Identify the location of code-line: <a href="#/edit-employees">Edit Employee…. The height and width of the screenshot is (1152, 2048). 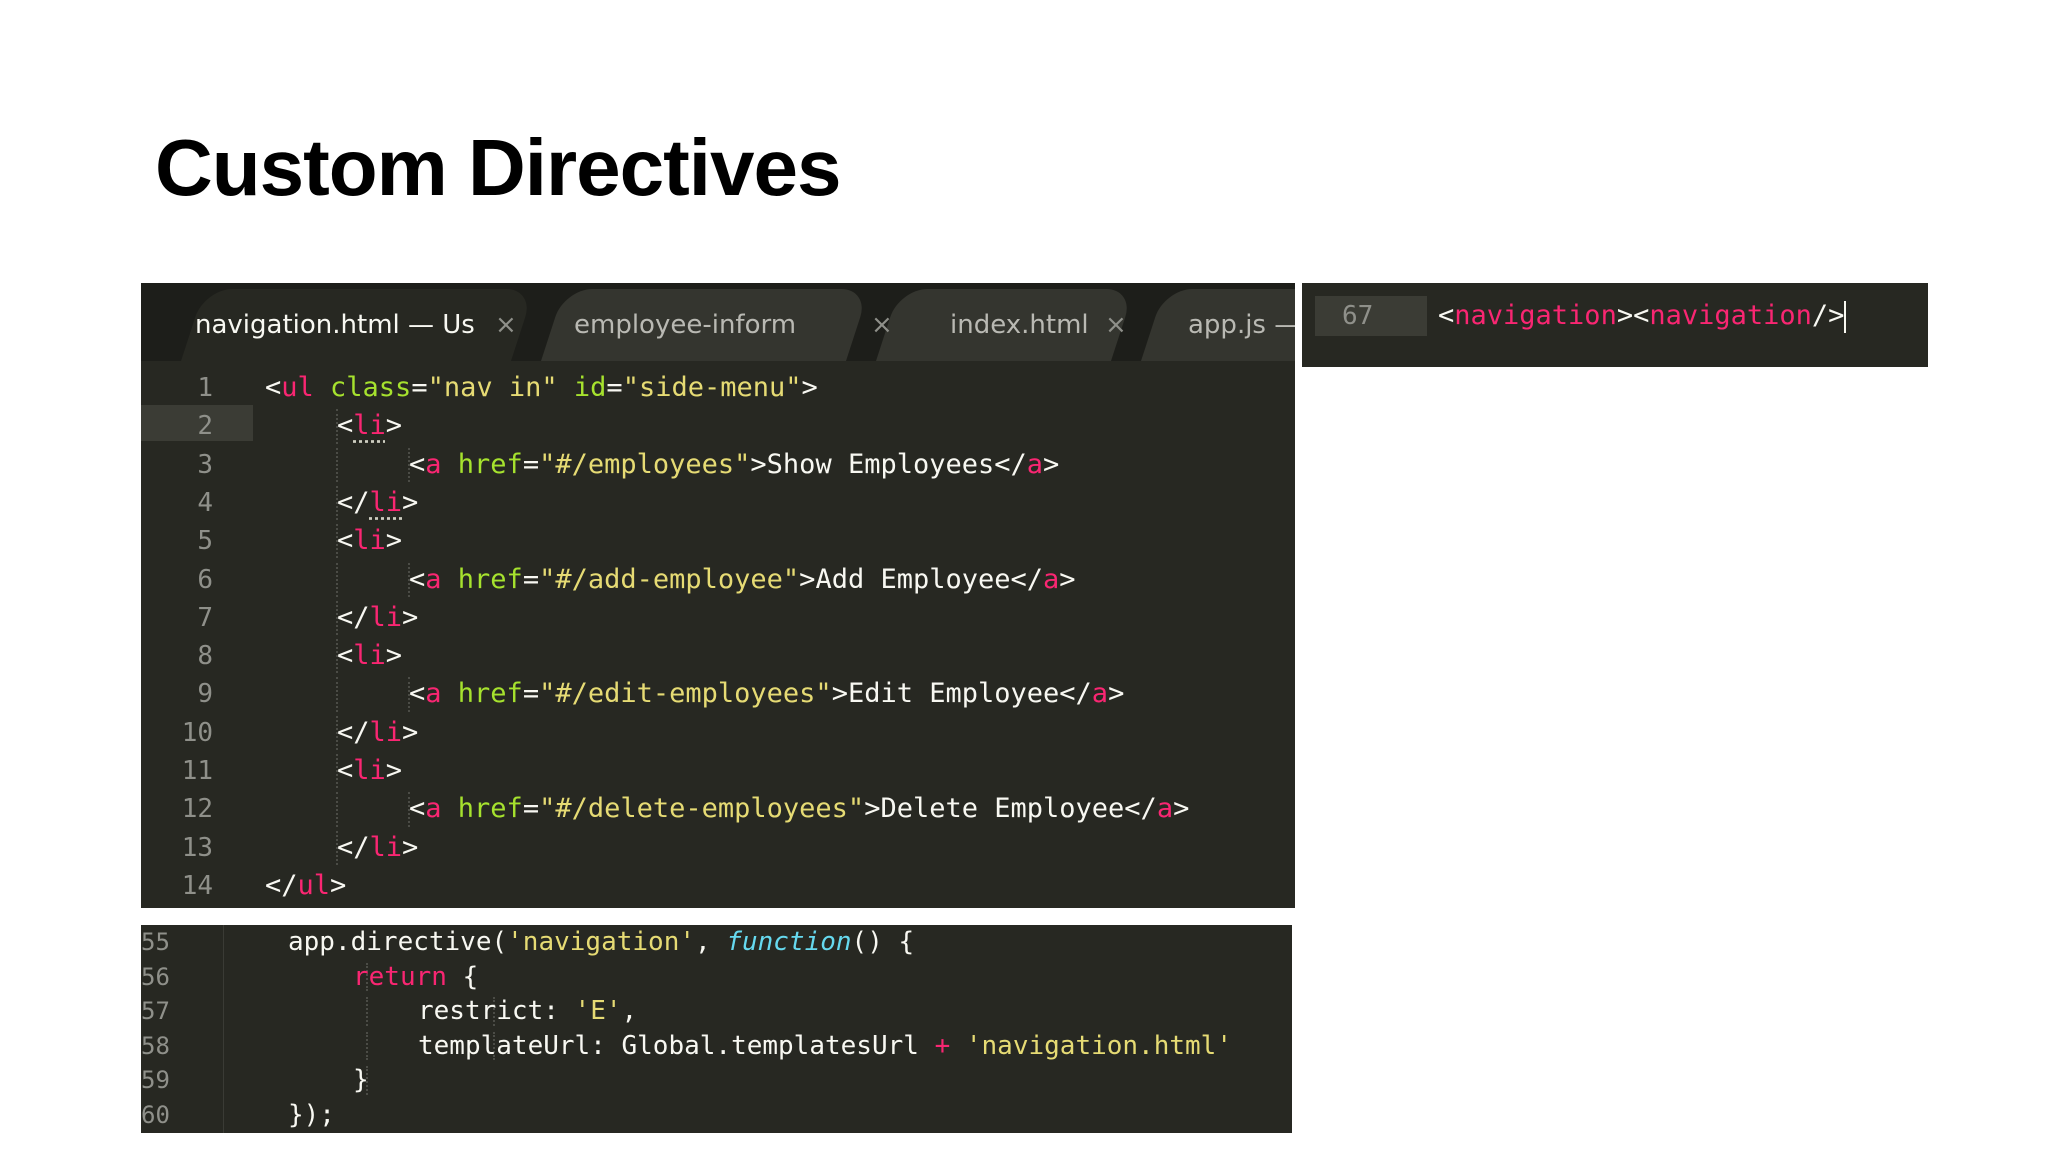
(766, 694).